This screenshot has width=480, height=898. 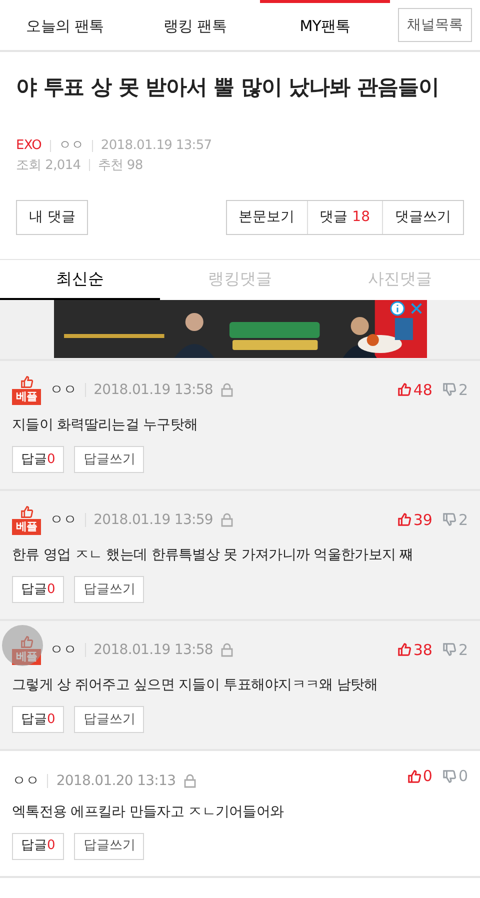 What do you see at coordinates (423, 217) in the screenshot?
I see `write-comment-button: 댓글쓰기` at bounding box center [423, 217].